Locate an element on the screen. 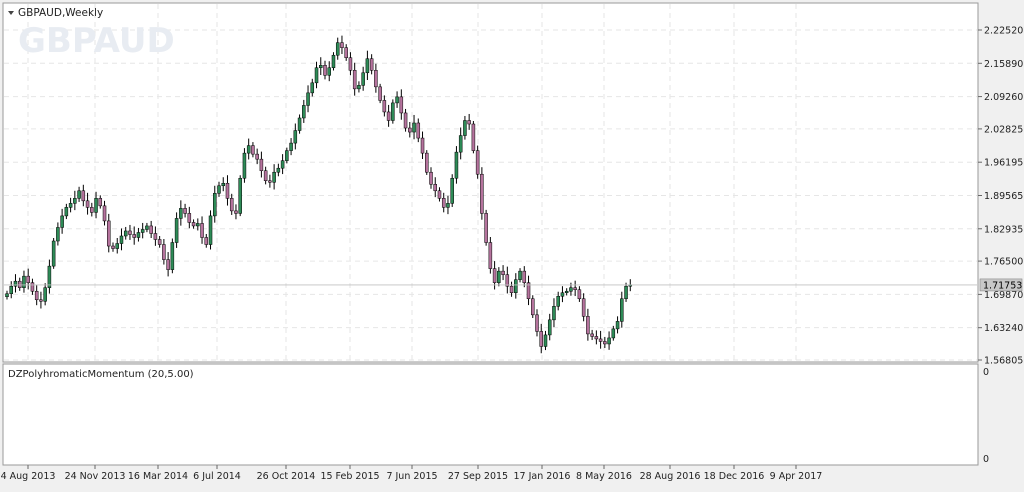 The image size is (1024, 492). price-tick-label: 1.69870 is located at coordinates (1003, 295).